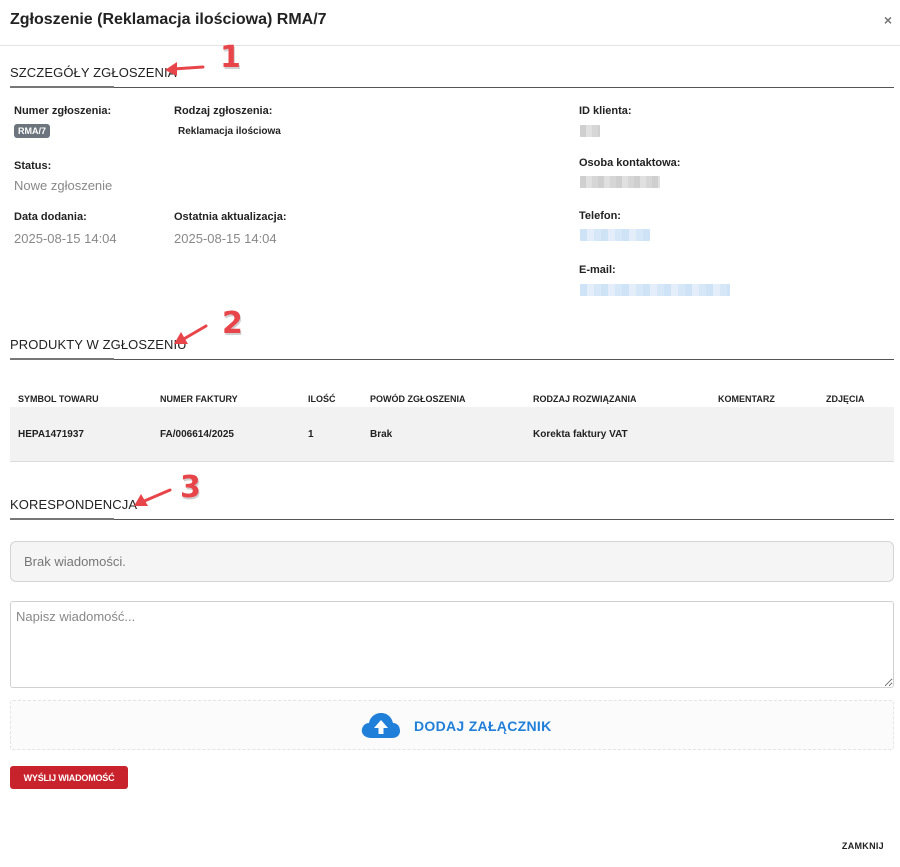  What do you see at coordinates (168, 19) in the screenshot?
I see `modal-title: Zgłoszenie (Reklamacja ilościowa) RMA/7` at bounding box center [168, 19].